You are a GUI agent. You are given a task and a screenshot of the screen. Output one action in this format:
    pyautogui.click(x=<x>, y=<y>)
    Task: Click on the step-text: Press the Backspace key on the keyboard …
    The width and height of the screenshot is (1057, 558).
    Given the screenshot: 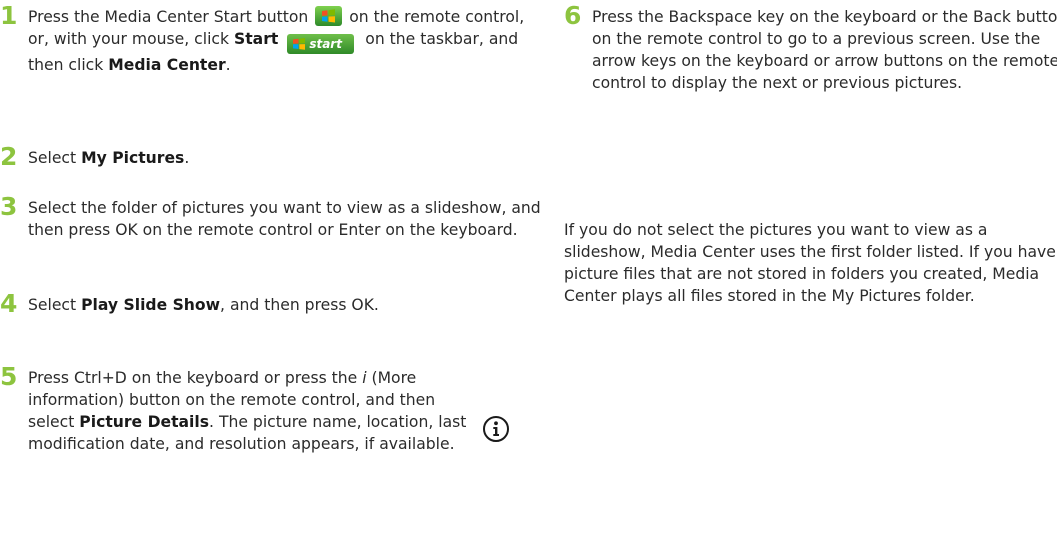 What is the action you would take?
    pyautogui.click(x=824, y=50)
    